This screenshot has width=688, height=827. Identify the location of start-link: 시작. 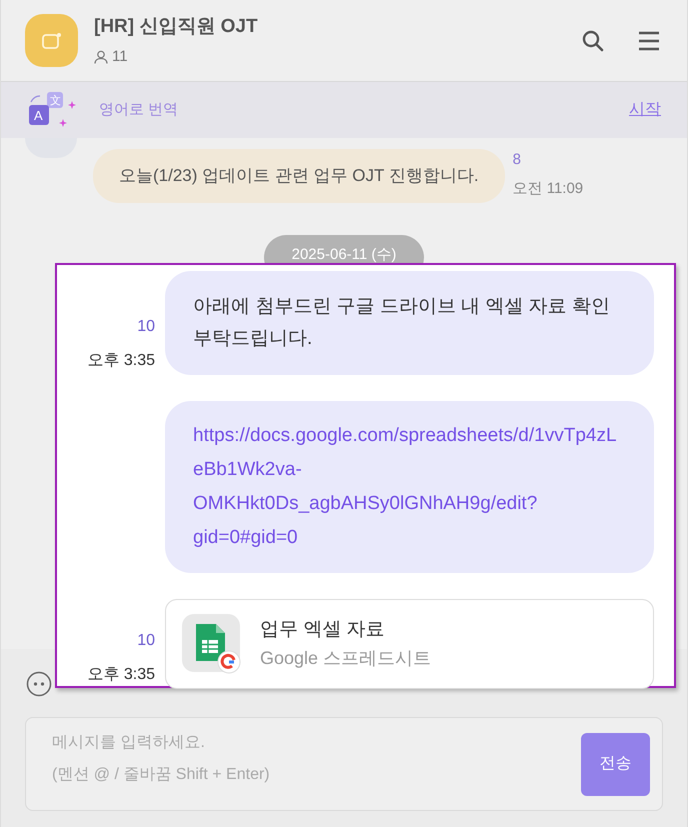
(645, 110).